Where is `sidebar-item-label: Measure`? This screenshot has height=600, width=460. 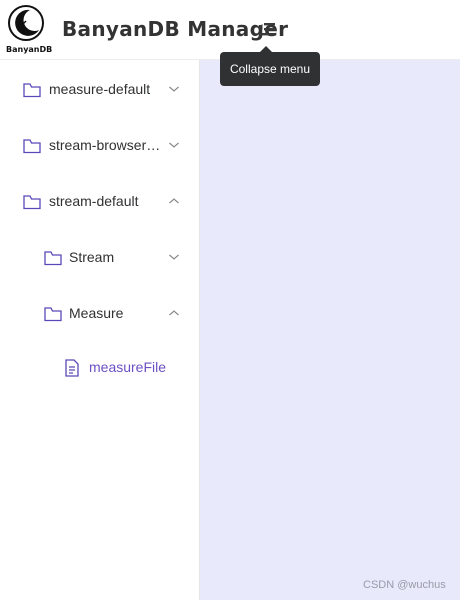
sidebar-item-label: Measure is located at coordinates (96, 313).